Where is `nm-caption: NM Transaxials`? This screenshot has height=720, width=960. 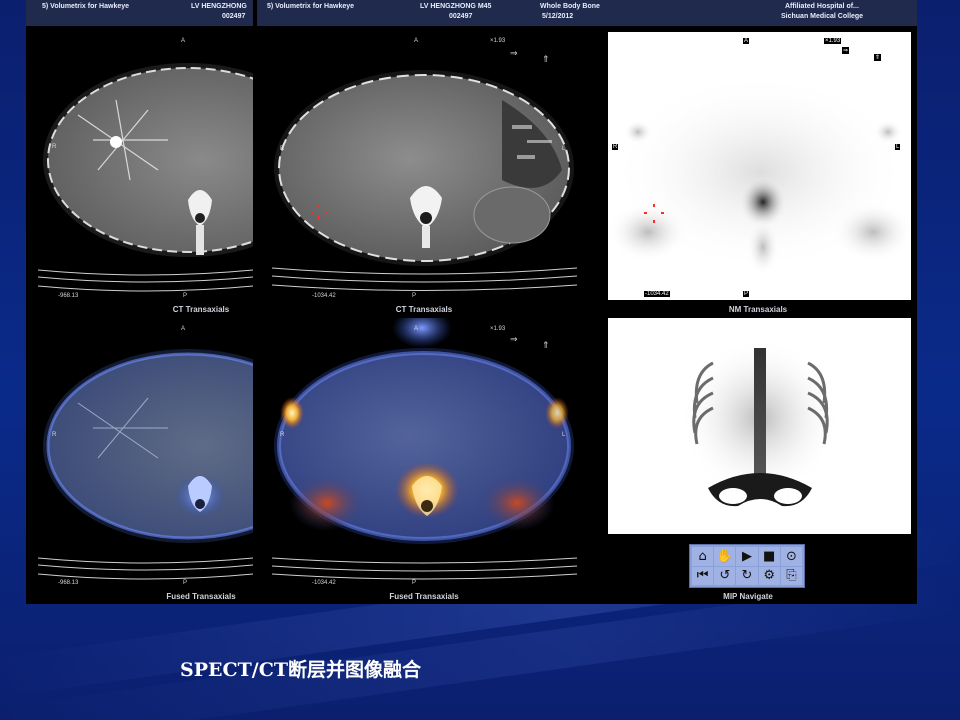 nm-caption: NM Transaxials is located at coordinates (758, 309).